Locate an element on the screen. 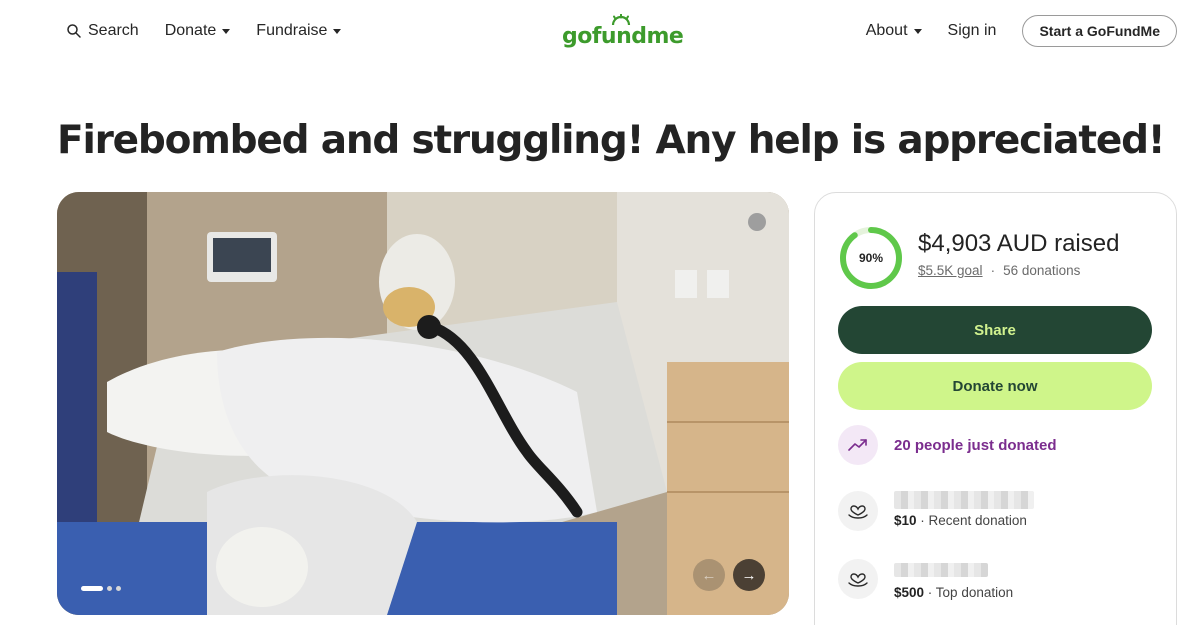  donation-item: $10 · Recent donation is located at coordinates (936, 511).